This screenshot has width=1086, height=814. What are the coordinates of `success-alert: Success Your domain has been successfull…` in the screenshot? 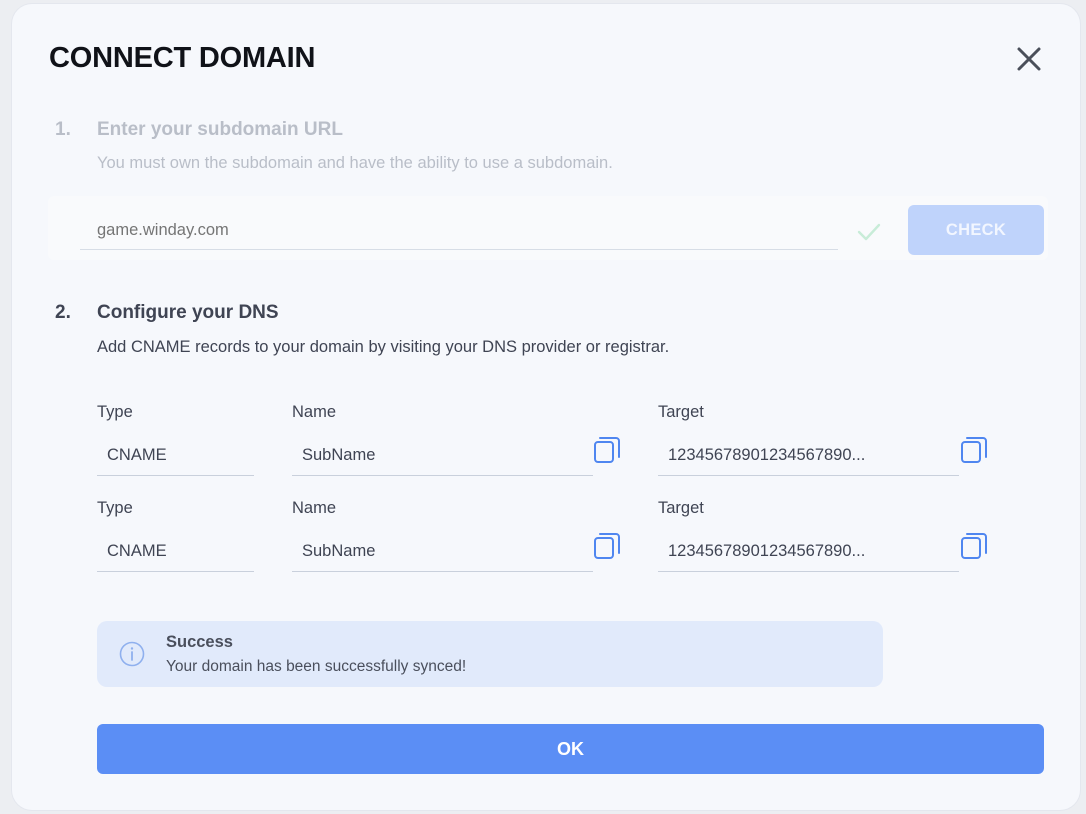 It's located at (490, 654).